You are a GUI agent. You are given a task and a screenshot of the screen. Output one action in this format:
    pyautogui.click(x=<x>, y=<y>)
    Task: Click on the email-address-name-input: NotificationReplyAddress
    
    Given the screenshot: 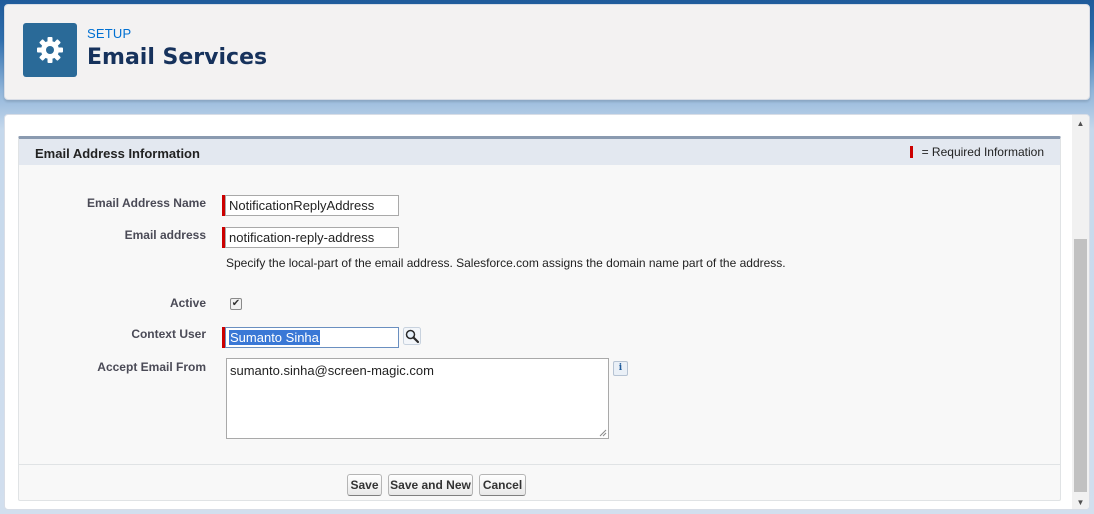 What is the action you would take?
    pyautogui.click(x=312, y=205)
    